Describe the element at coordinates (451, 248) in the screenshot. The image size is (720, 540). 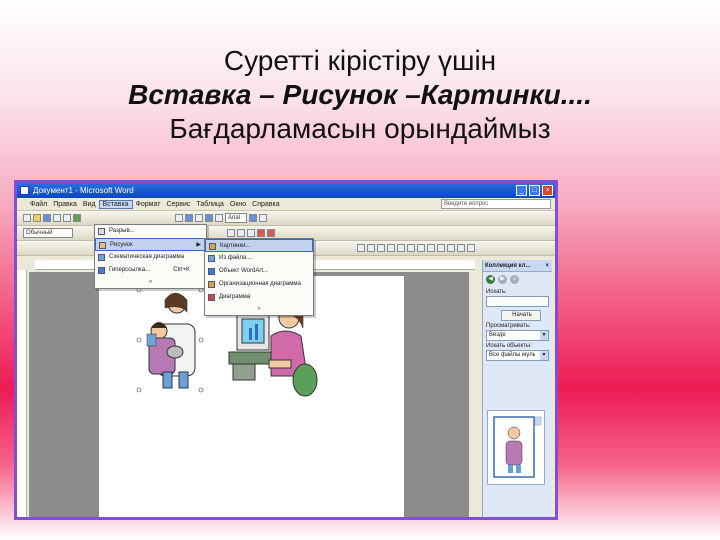
I see `format-picture-icon` at that location.